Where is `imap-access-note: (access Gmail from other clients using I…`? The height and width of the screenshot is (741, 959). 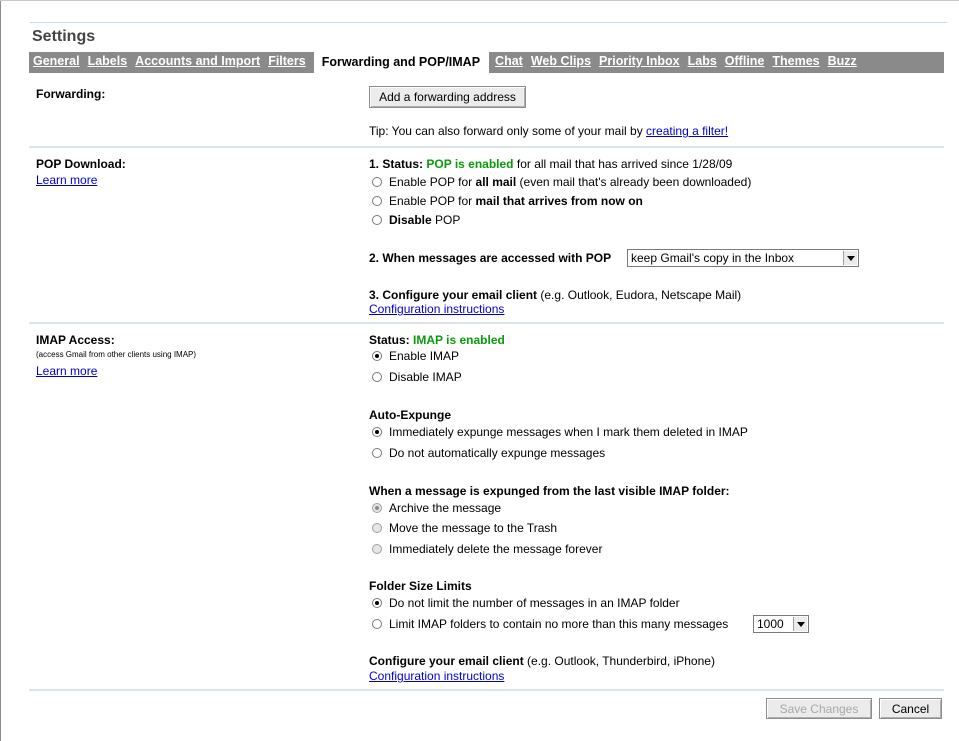 imap-access-note: (access Gmail from other clients using I… is located at coordinates (116, 354).